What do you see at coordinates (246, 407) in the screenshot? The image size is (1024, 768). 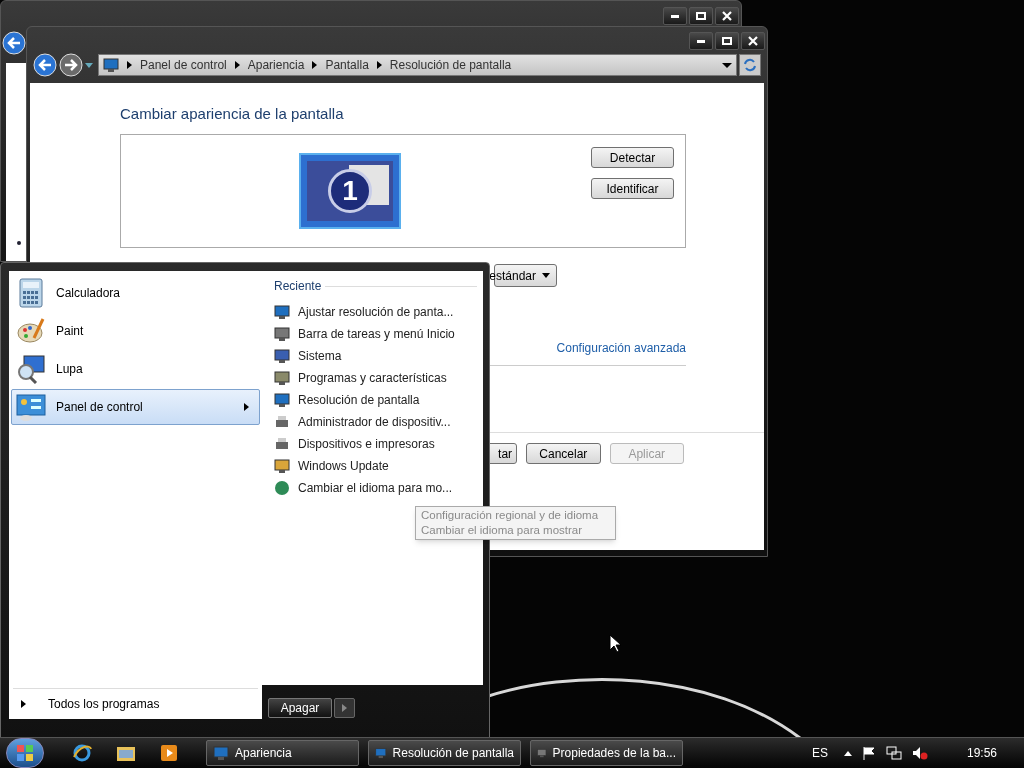 I see `submenu-arrow-icon` at bounding box center [246, 407].